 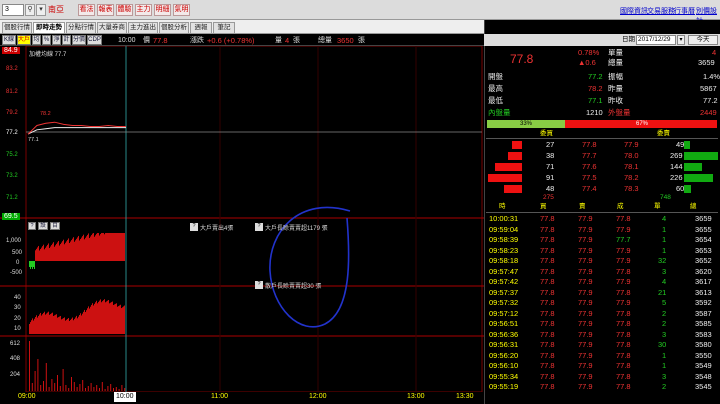 What do you see at coordinates (17, 329) in the screenshot?
I see `sub2-tick-4: 10` at bounding box center [17, 329].